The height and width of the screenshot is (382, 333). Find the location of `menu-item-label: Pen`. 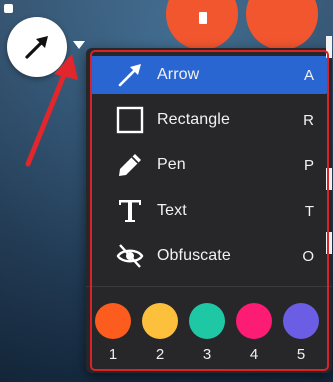

menu-item-label: Pen is located at coordinates (171, 164).